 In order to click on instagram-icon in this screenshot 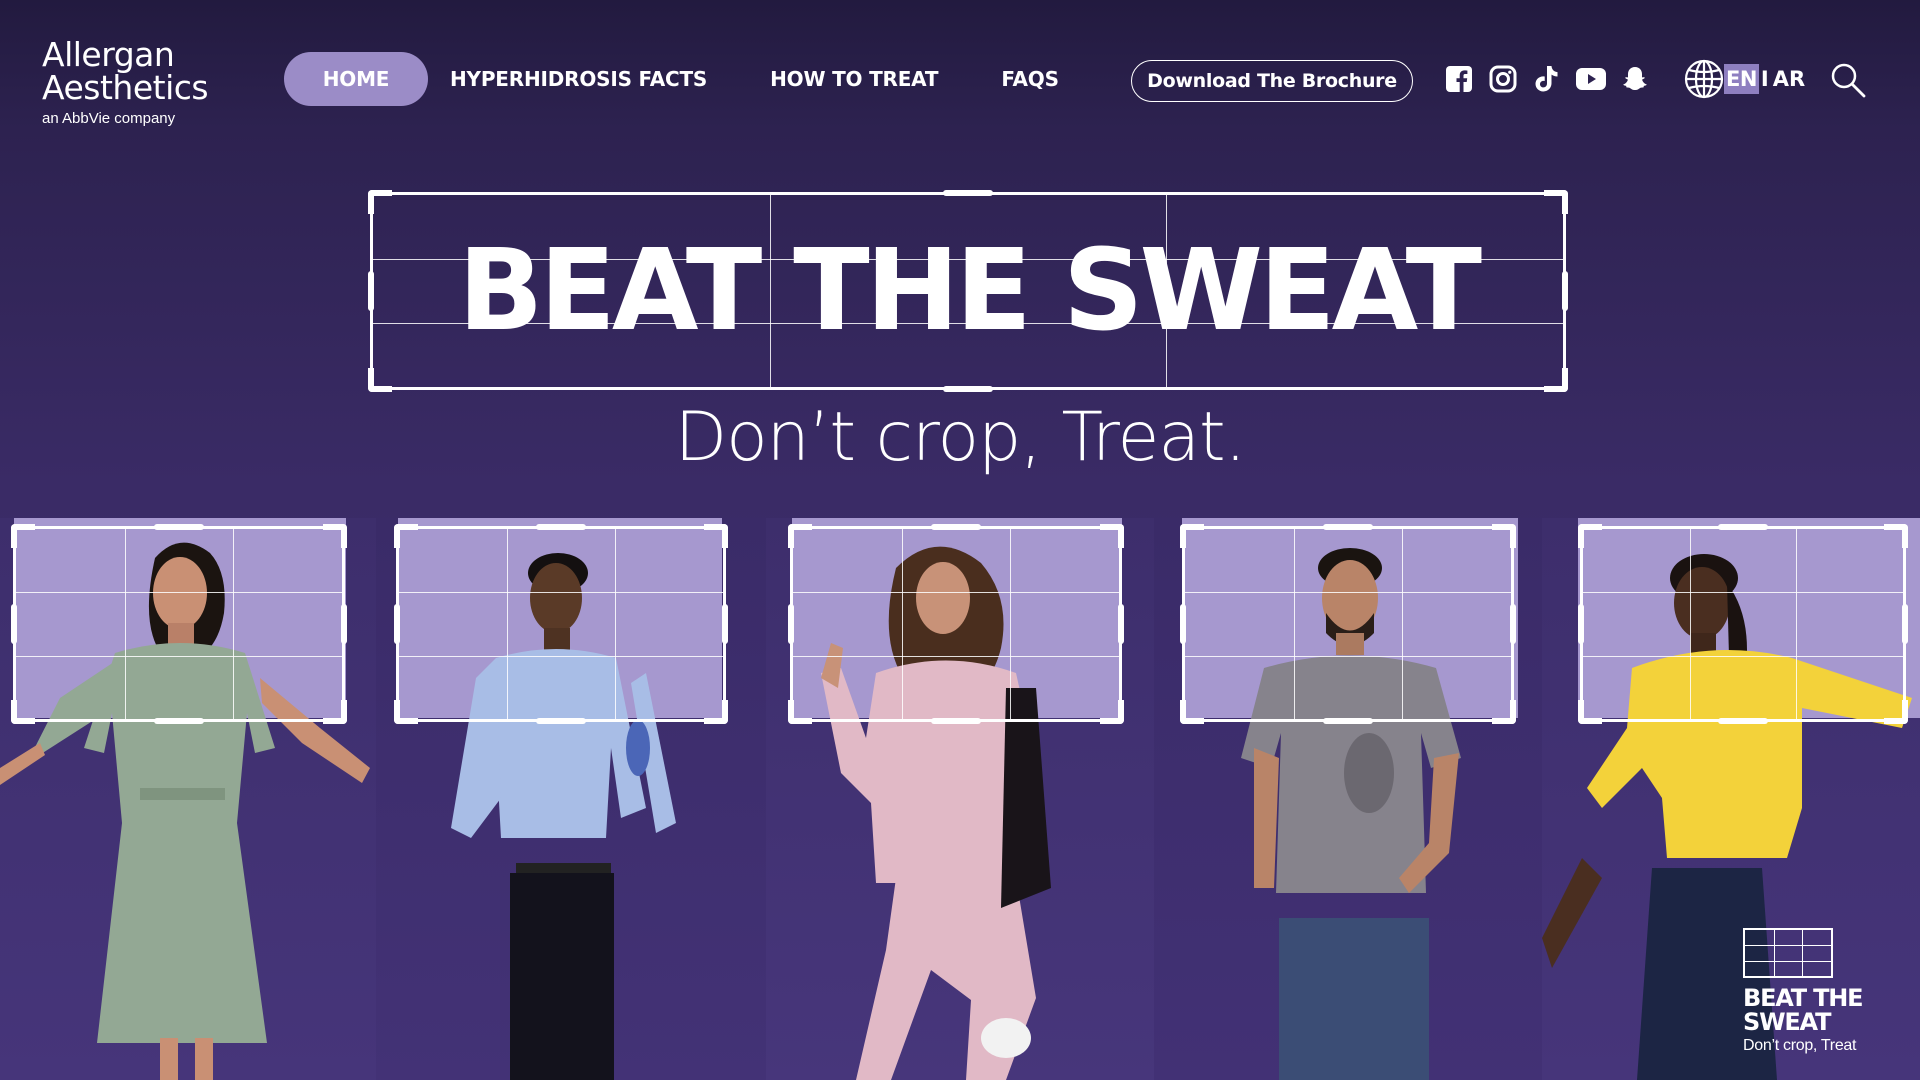, I will do `click(1503, 79)`.